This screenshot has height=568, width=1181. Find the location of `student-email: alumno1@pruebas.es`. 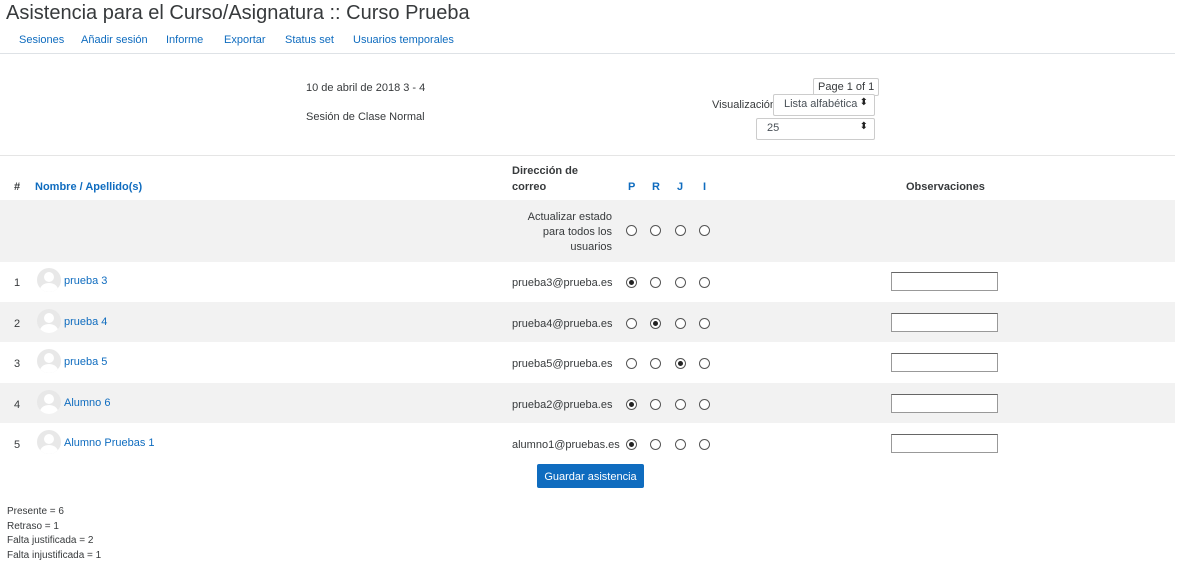

student-email: alumno1@pruebas.es is located at coordinates (566, 445).